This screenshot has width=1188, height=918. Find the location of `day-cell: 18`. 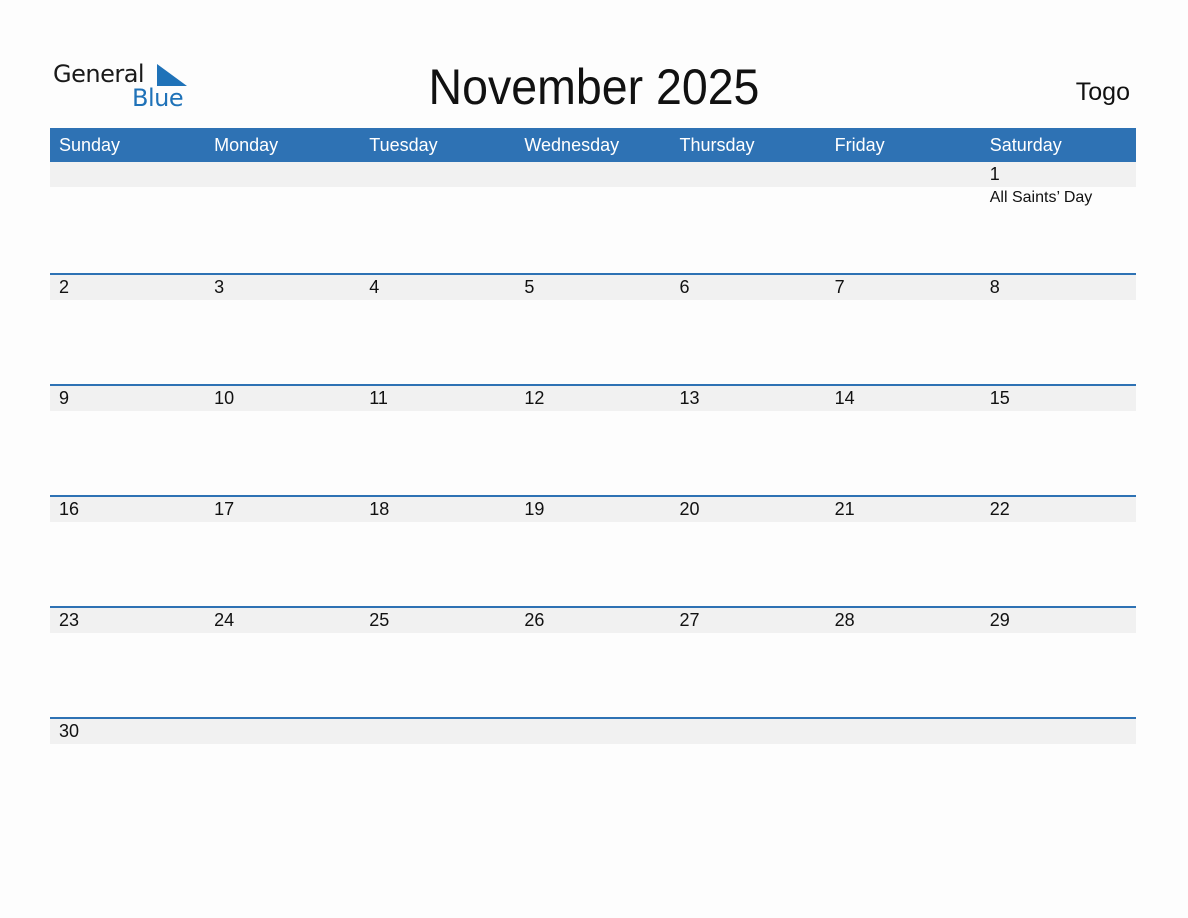

day-cell: 18 is located at coordinates (437, 551).